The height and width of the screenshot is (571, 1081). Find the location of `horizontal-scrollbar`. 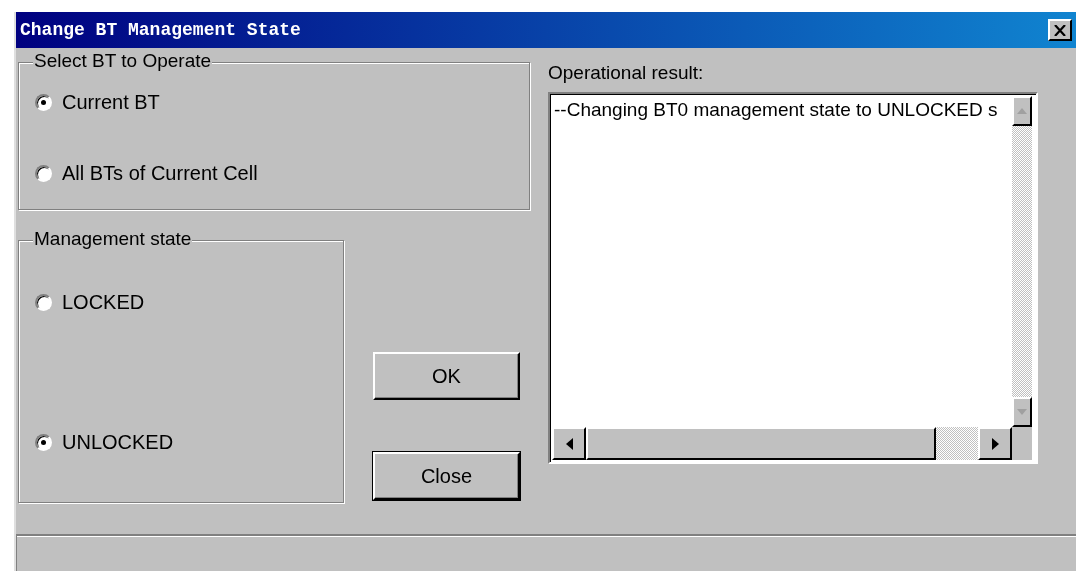

horizontal-scrollbar is located at coordinates (782, 443).